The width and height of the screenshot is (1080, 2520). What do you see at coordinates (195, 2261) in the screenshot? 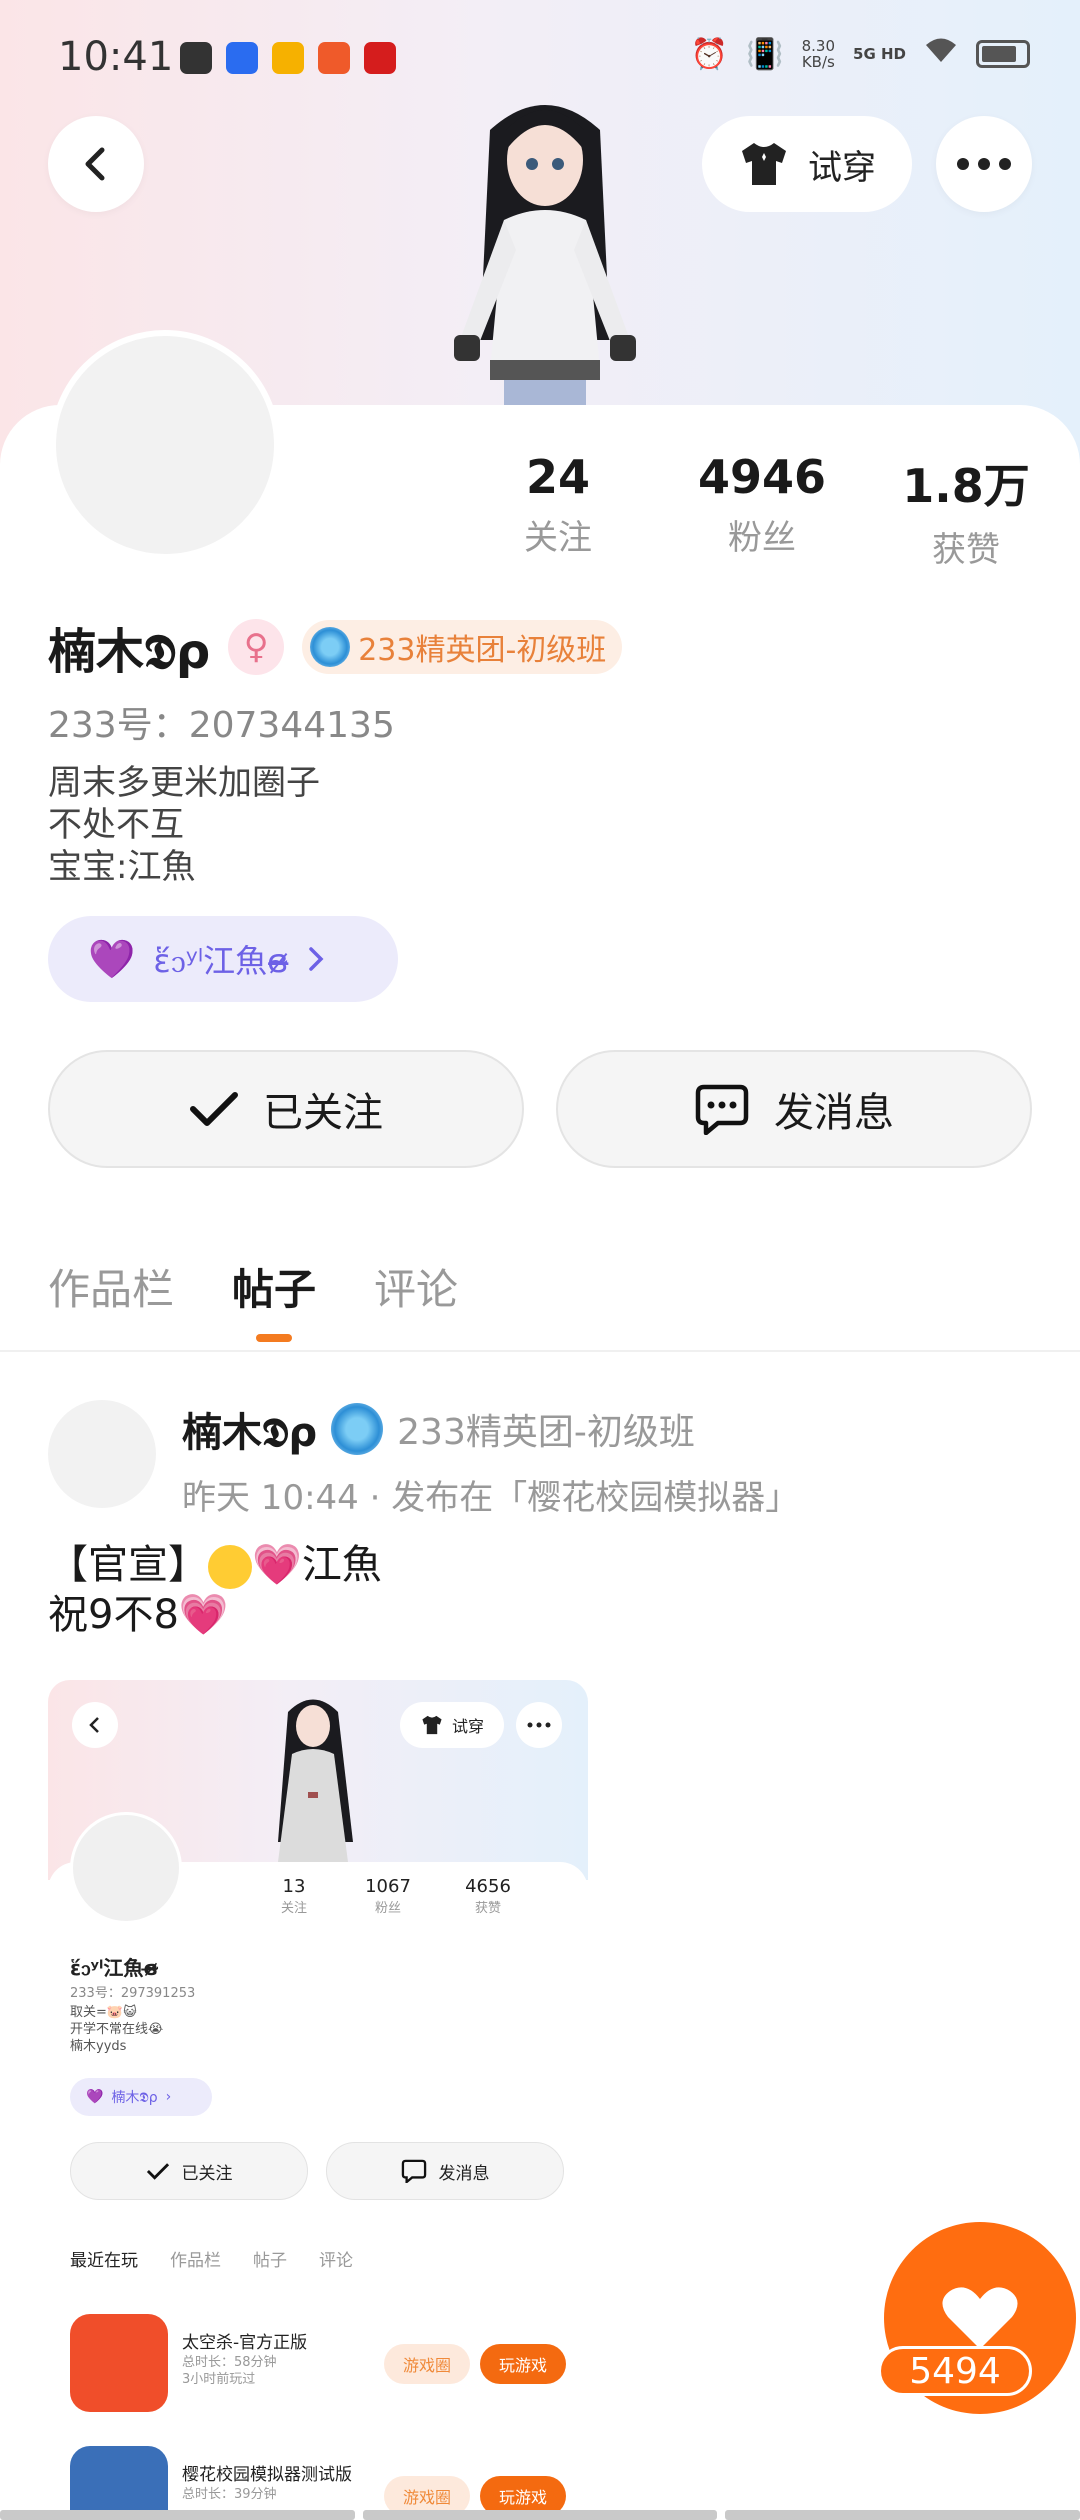
I see `embedded-tab-works: 作品栏` at bounding box center [195, 2261].